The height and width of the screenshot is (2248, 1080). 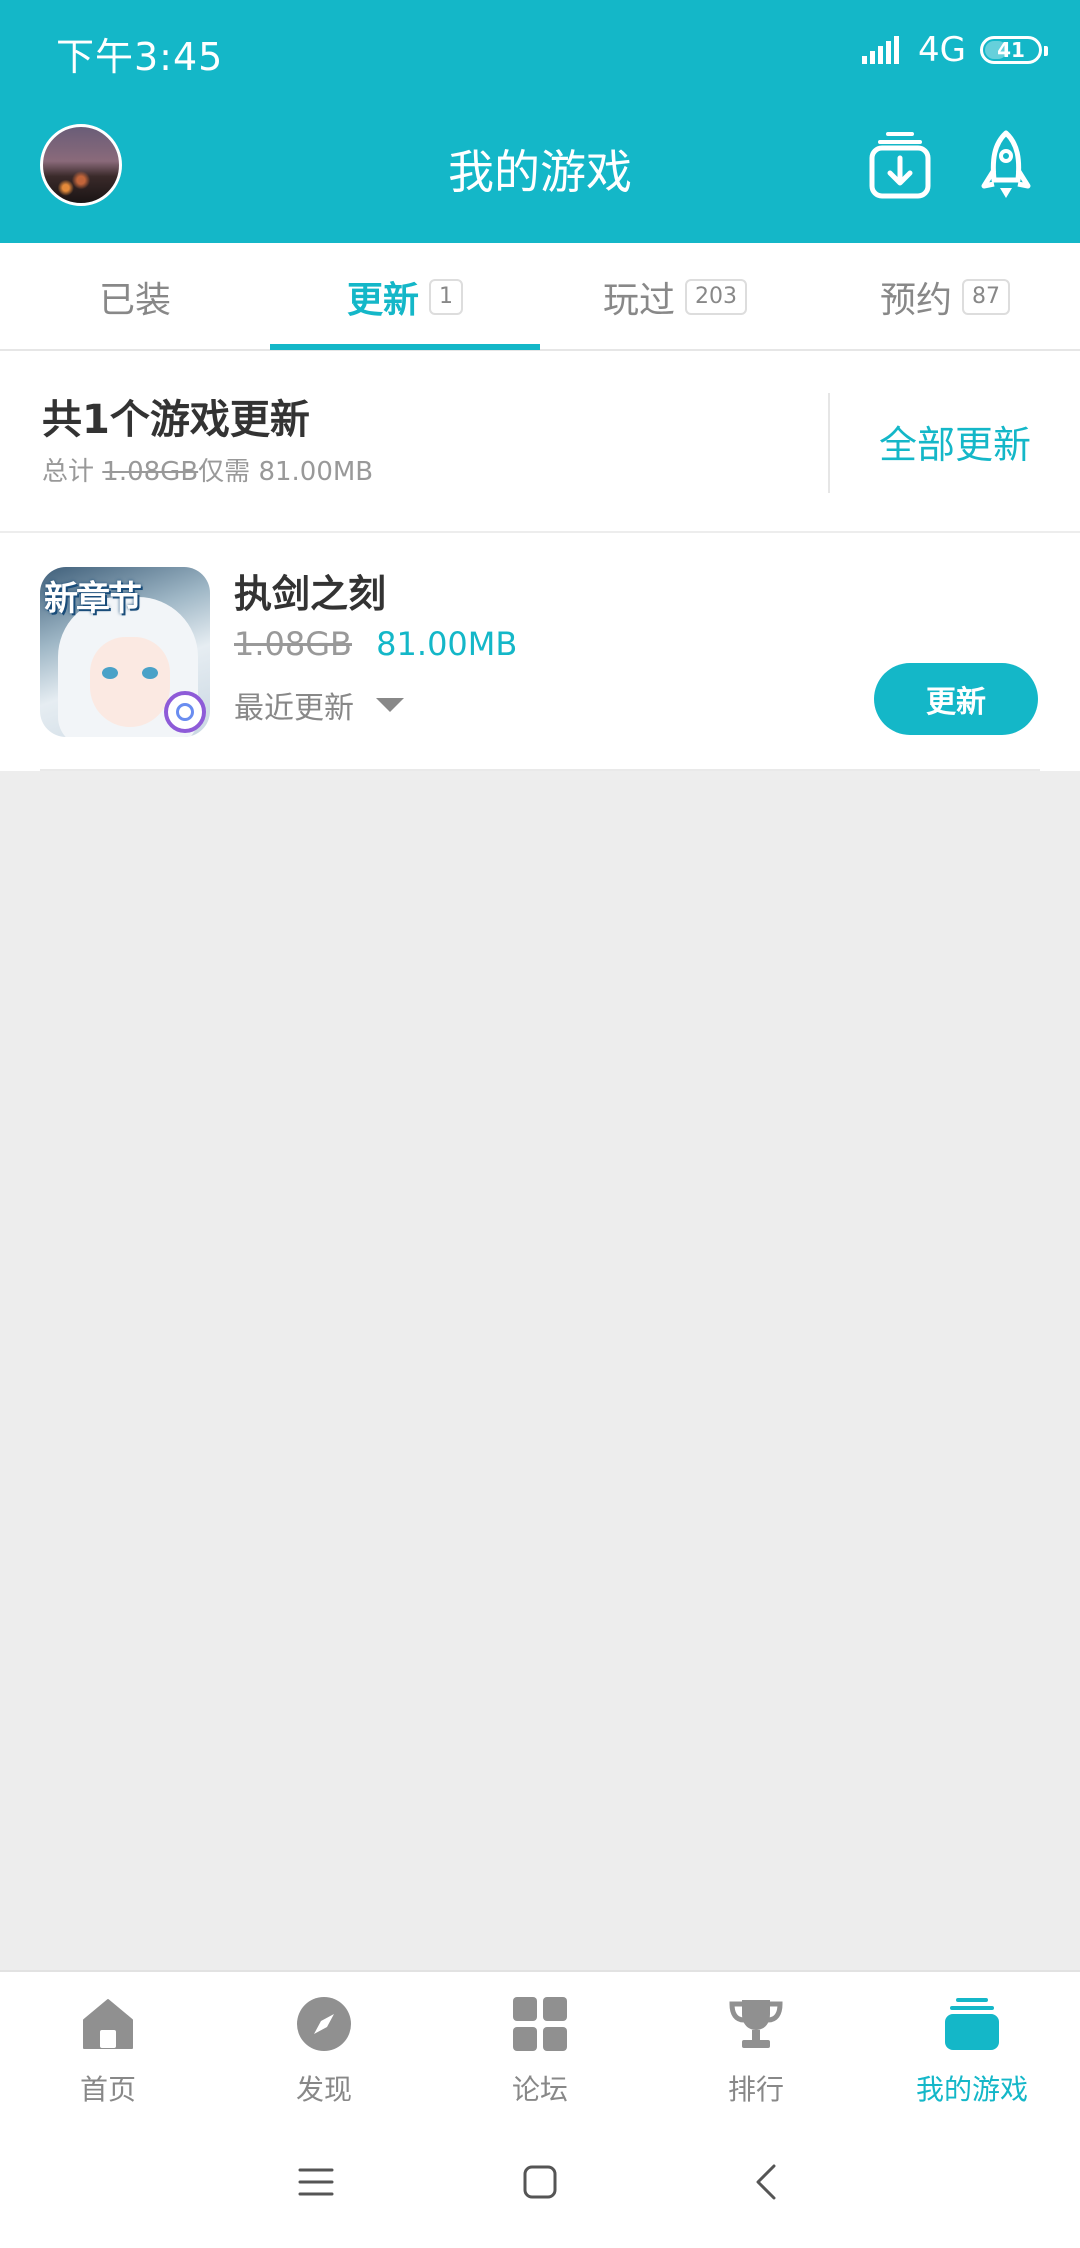 What do you see at coordinates (134, 300) in the screenshot?
I see `tab-label: 已装` at bounding box center [134, 300].